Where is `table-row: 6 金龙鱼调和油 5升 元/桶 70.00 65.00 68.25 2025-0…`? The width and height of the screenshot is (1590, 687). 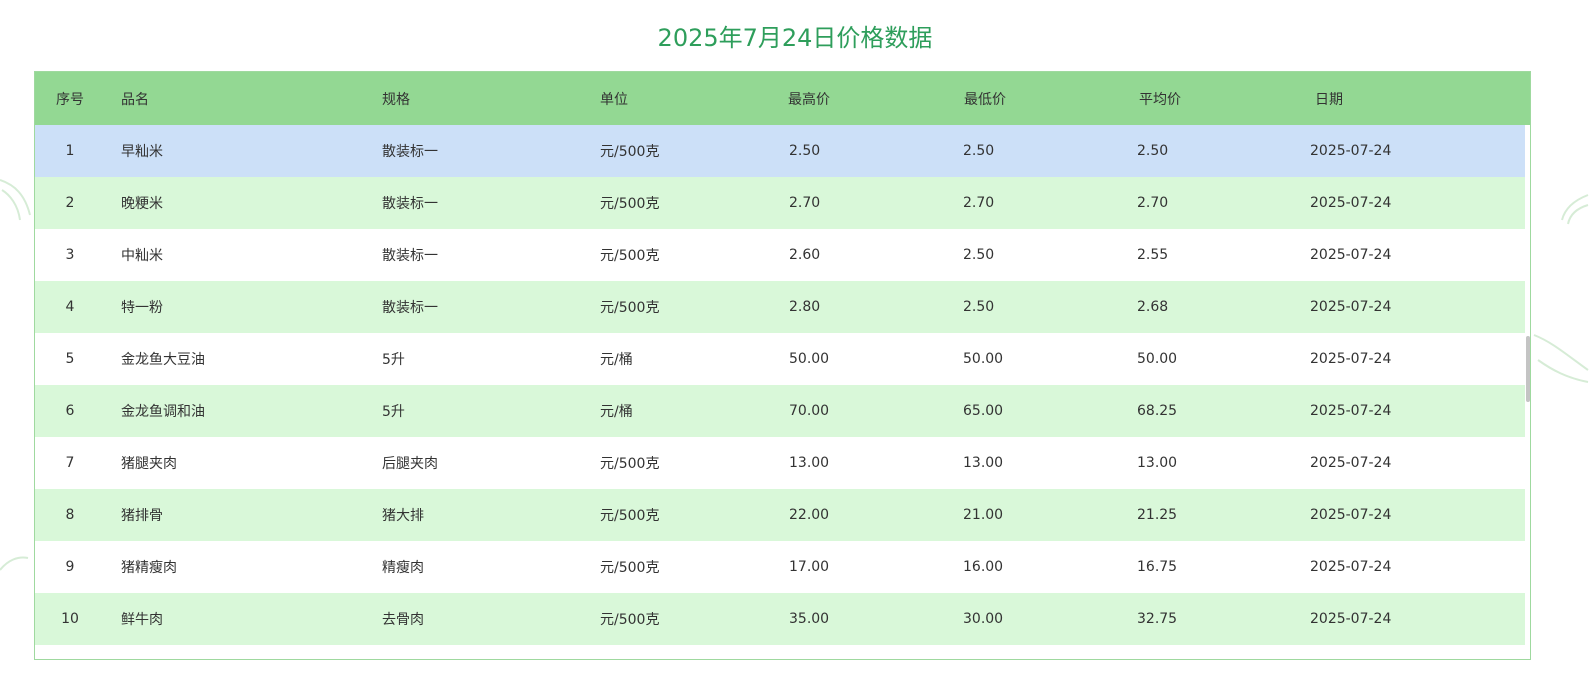
table-row: 6 金龙鱼调和油 5升 元/桶 70.00 65.00 68.25 2025-0… is located at coordinates (780, 411).